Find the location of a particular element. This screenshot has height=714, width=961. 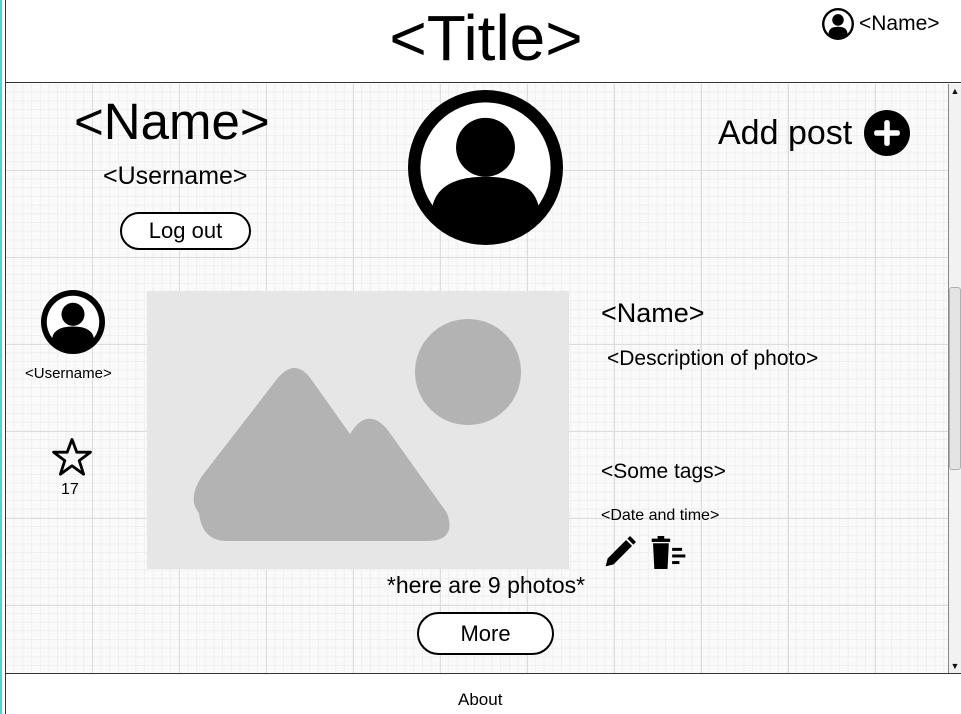

page-title: <Title> is located at coordinates (486, 38).